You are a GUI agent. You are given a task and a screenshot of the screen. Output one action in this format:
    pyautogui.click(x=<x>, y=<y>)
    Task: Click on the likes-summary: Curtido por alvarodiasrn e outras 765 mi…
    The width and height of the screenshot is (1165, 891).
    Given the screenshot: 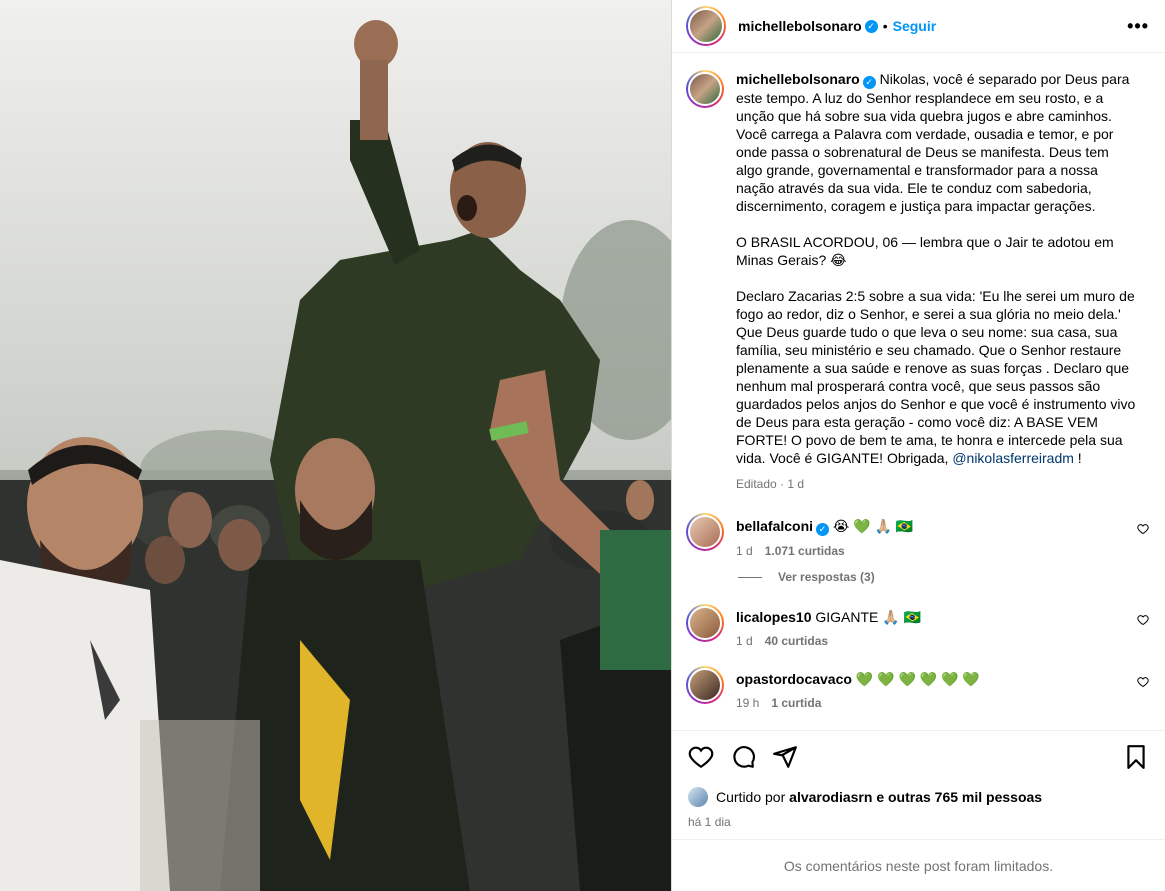 What is the action you would take?
    pyautogui.click(x=918, y=797)
    